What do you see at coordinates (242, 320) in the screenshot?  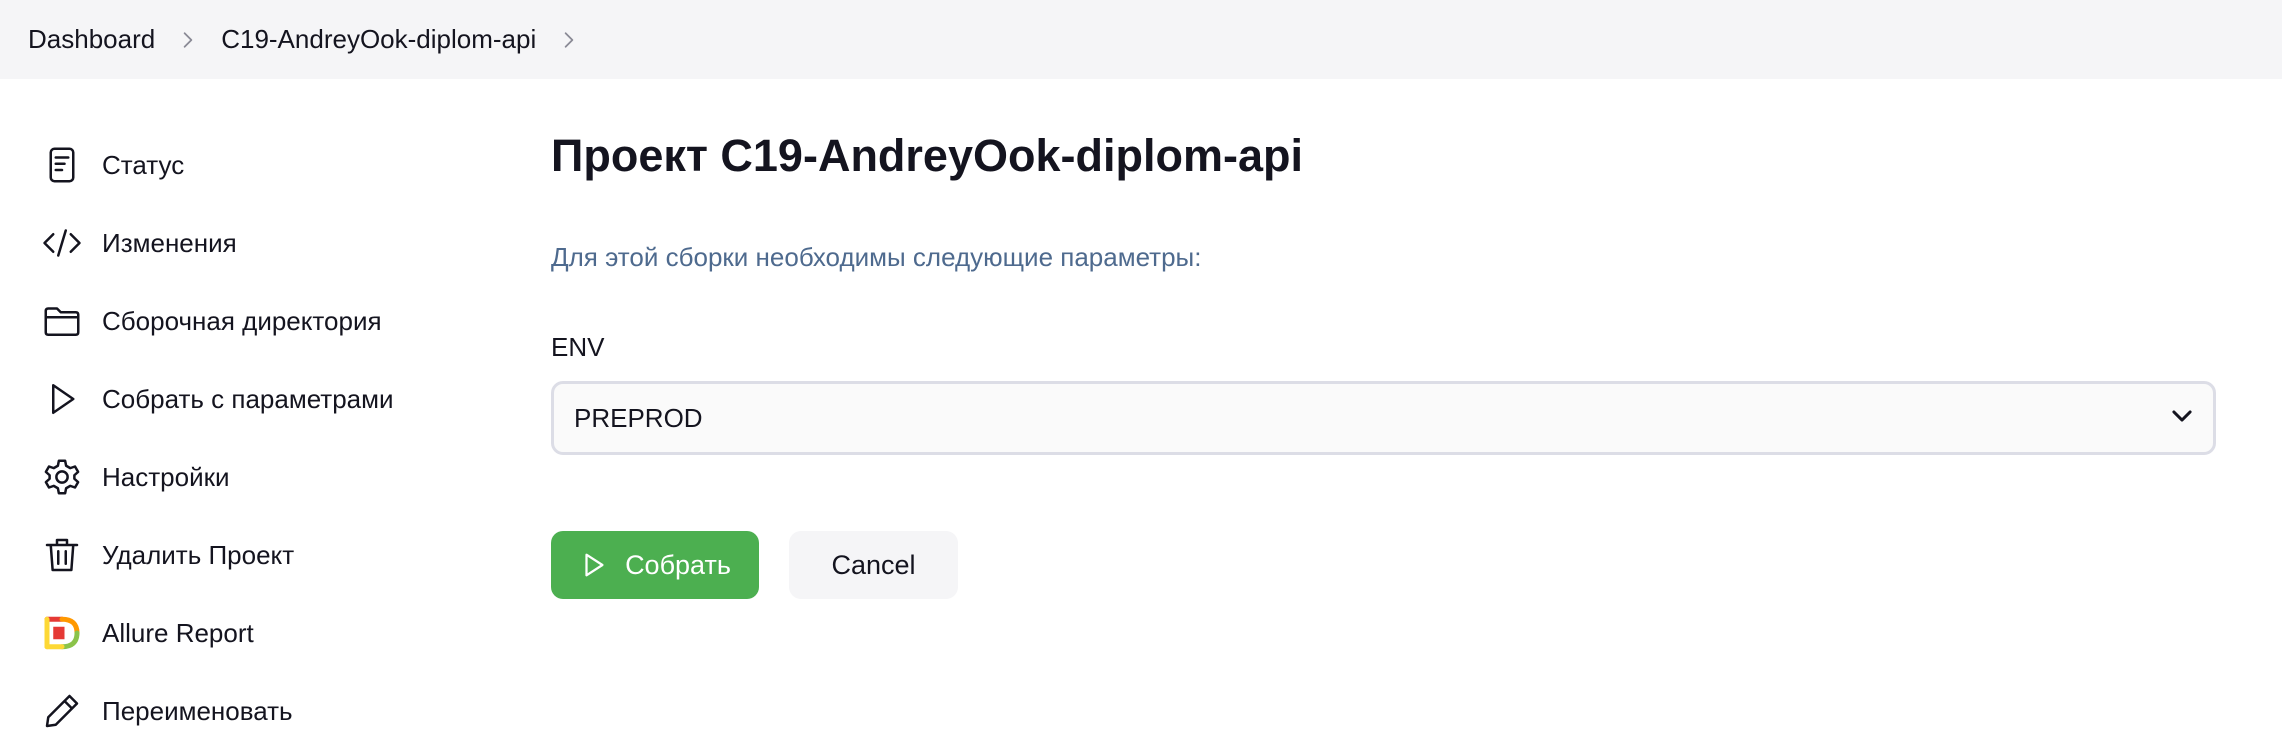 I see `sidebar-item-label: Сборочная директория` at bounding box center [242, 320].